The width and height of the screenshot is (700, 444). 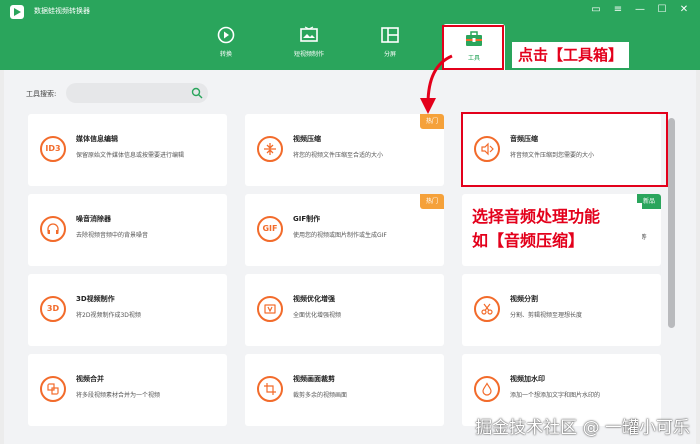 I want to click on compress-icon, so click(x=270, y=149).